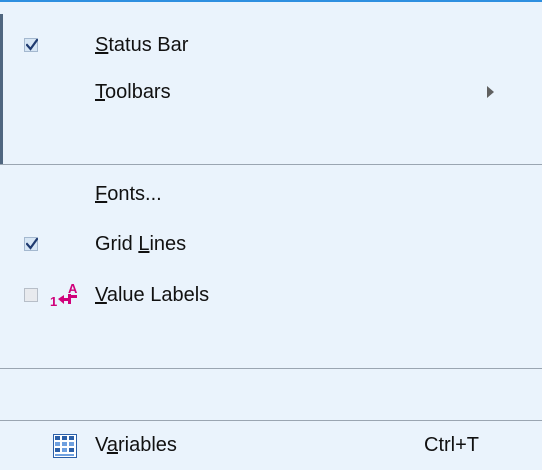 This screenshot has height=470, width=542. Describe the element at coordinates (271, 93) in the screenshot. I see `menu-item-toolbars: Toolbars` at that location.